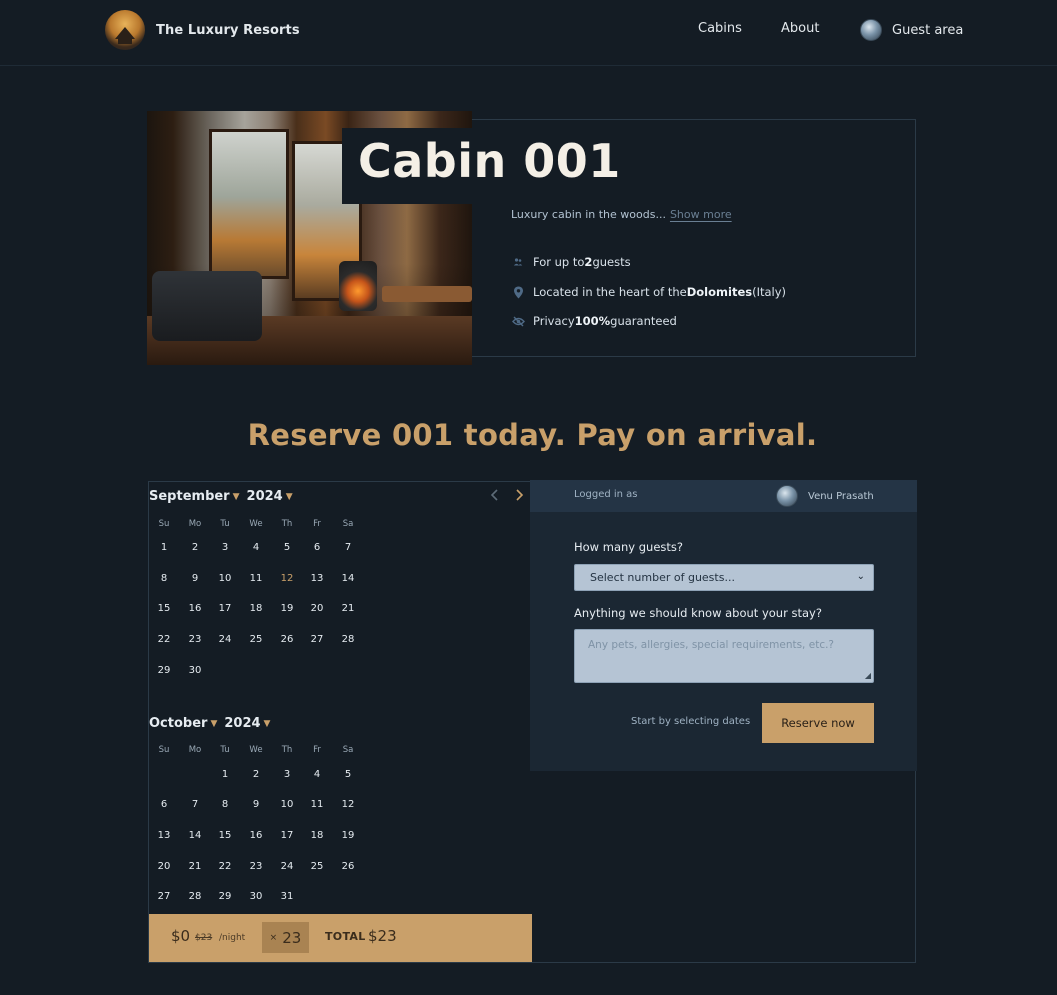 This screenshot has height=995, width=1057. Describe the element at coordinates (701, 214) in the screenshot. I see `show-more-button: Show more` at that location.